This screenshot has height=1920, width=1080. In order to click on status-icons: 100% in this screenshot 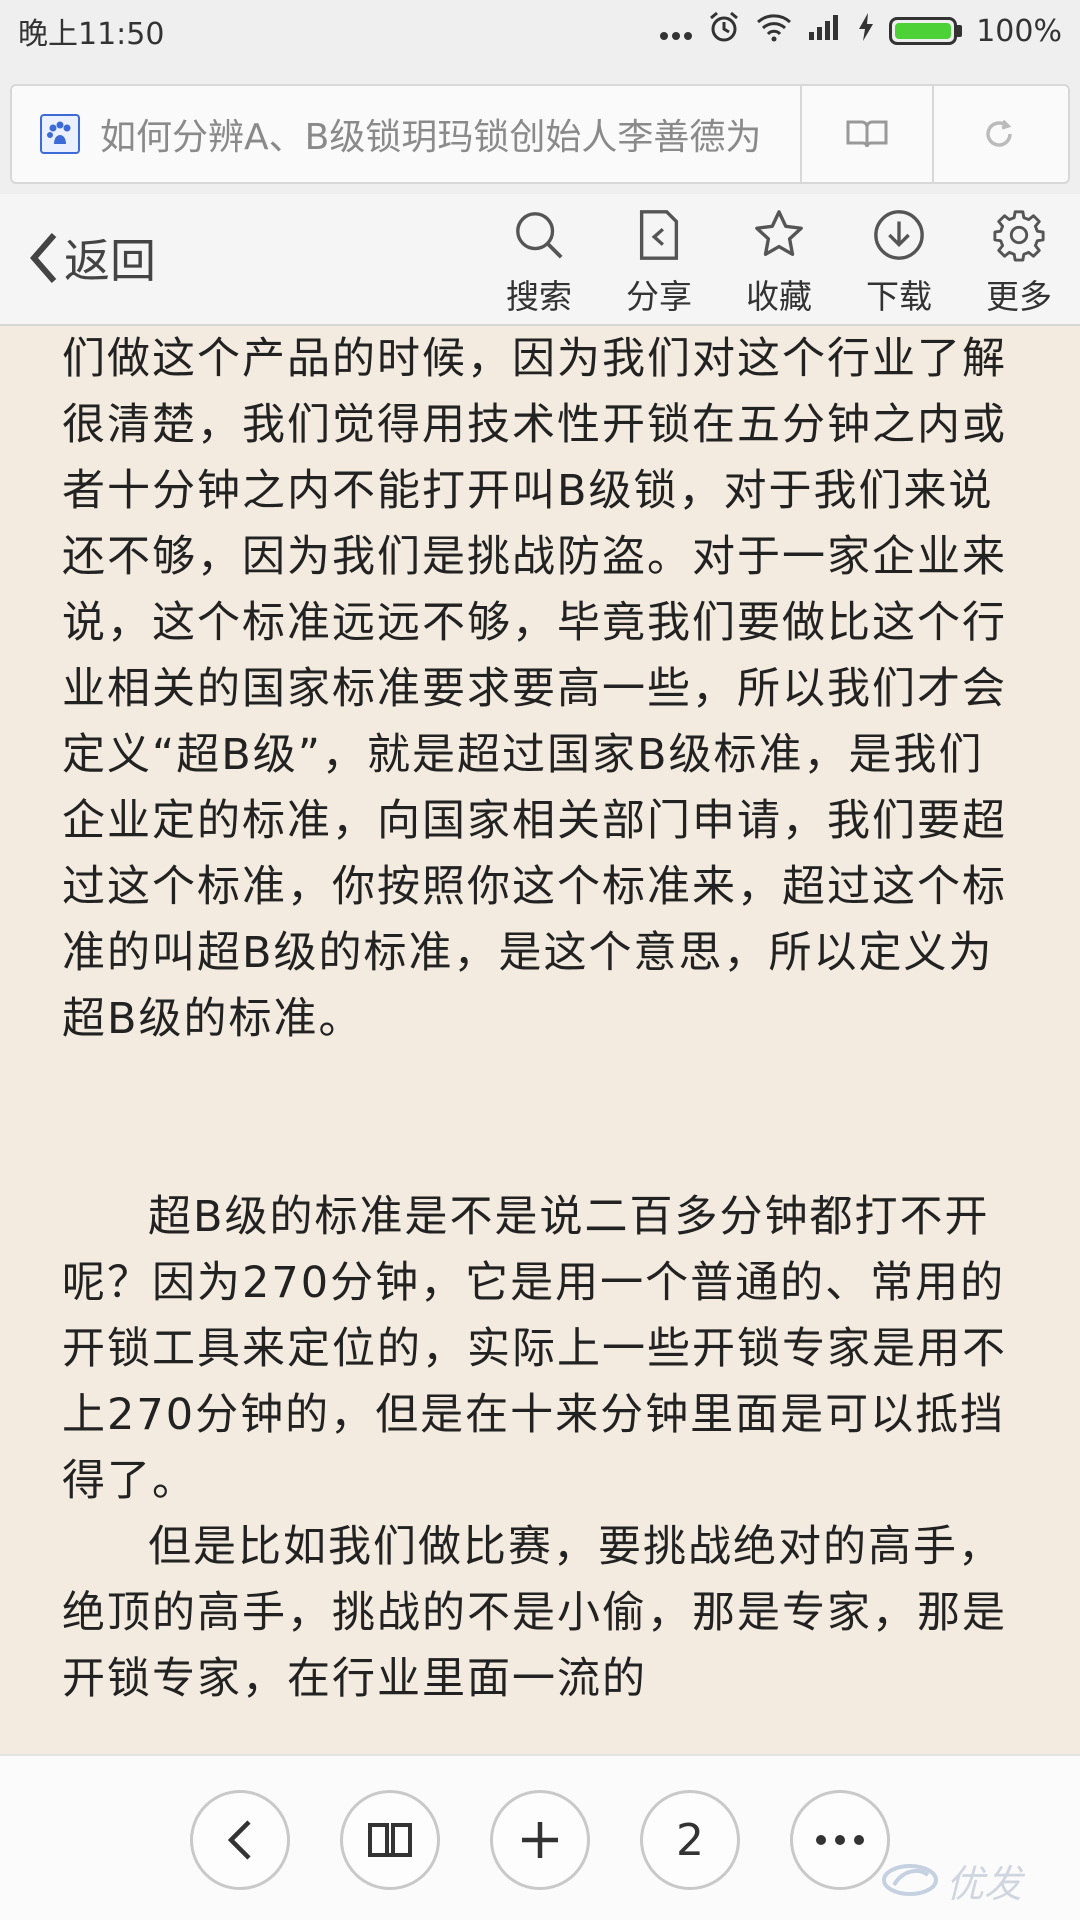, I will do `click(860, 31)`.